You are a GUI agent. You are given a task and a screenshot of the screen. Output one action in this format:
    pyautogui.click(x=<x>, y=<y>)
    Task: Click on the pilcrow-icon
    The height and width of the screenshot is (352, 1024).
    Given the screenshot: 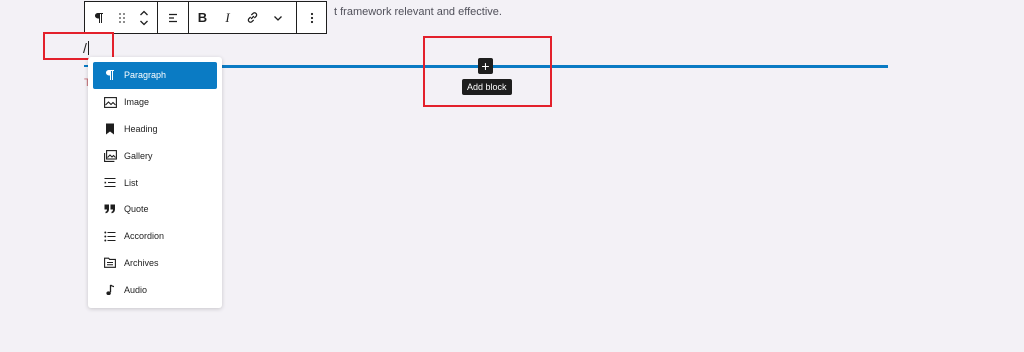 What is the action you would take?
    pyautogui.click(x=99, y=17)
    